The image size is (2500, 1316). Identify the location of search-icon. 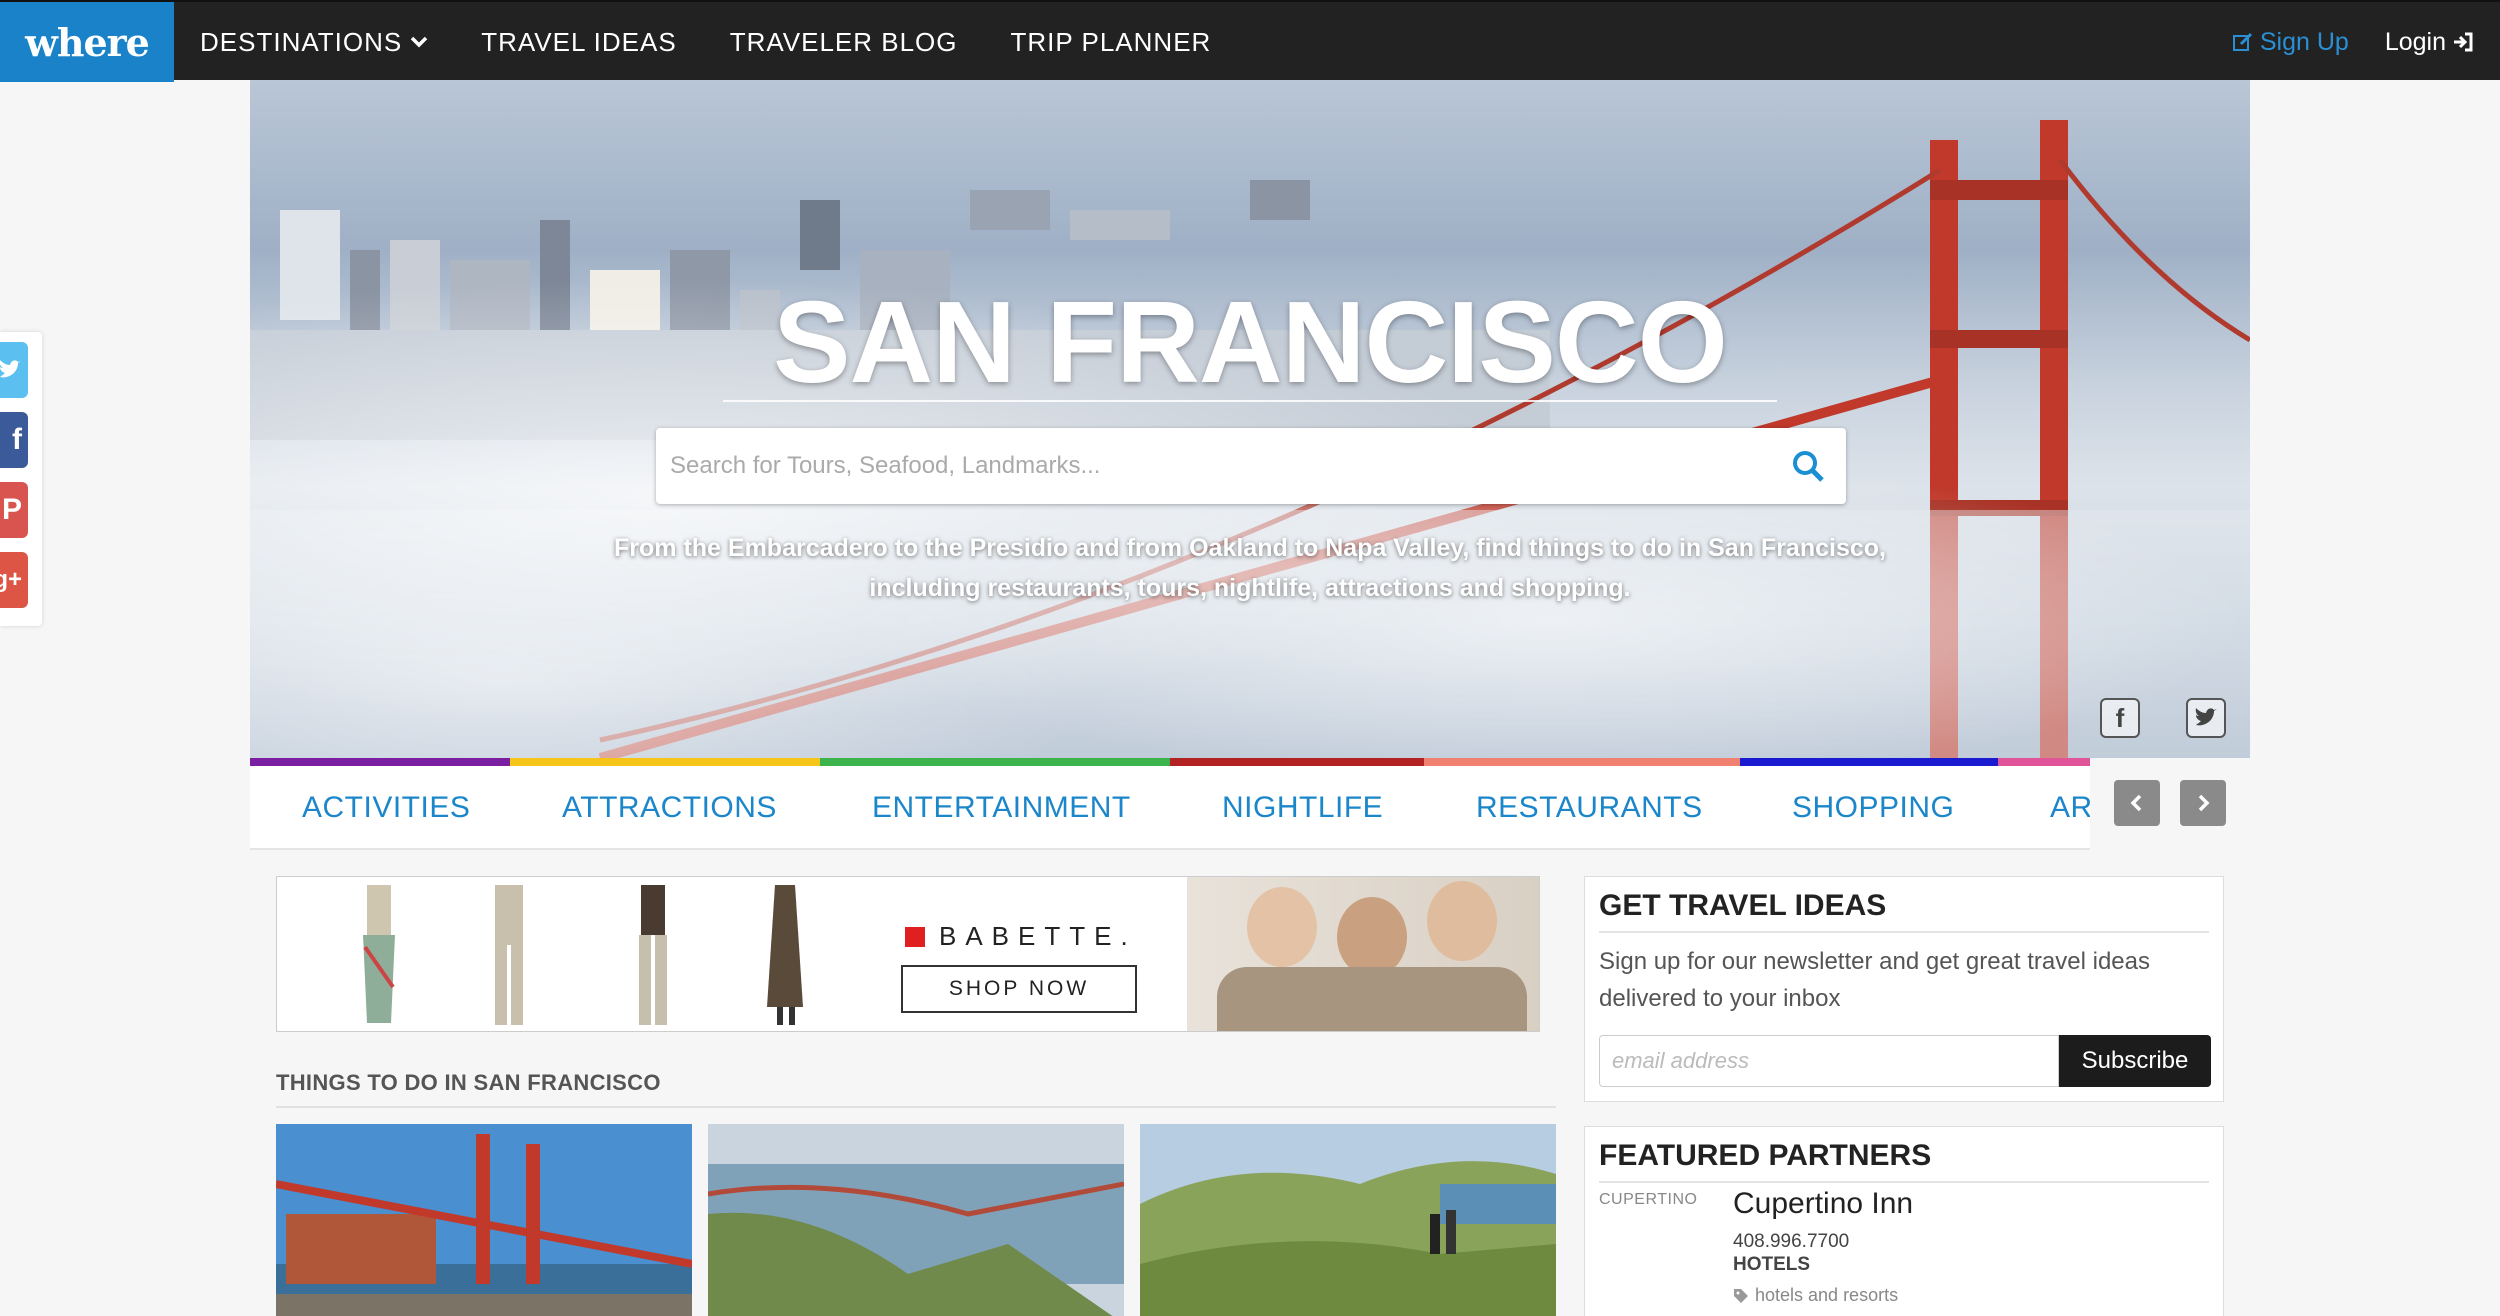
(1808, 466).